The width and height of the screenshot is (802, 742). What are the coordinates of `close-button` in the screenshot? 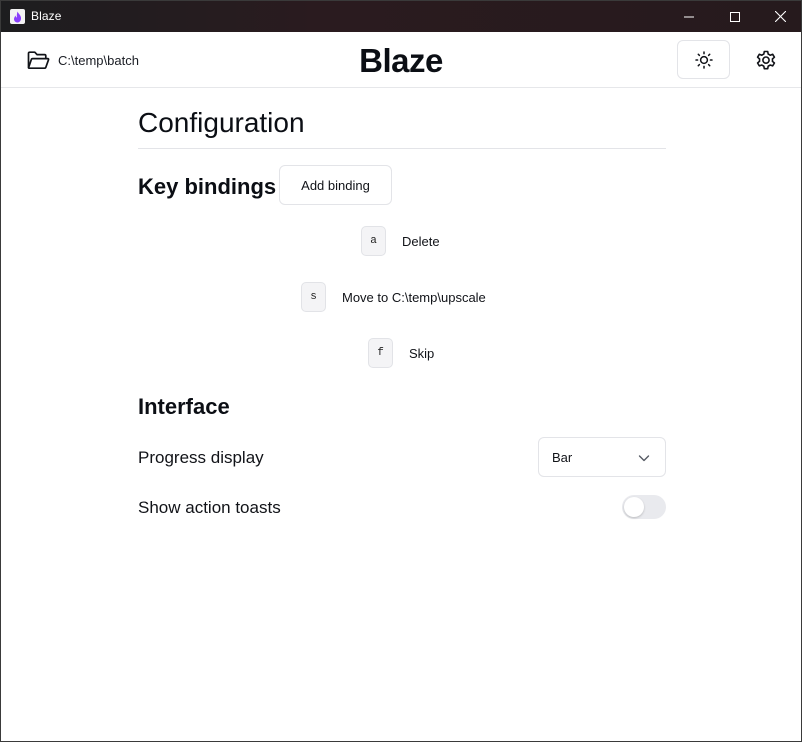 It's located at (779, 16).